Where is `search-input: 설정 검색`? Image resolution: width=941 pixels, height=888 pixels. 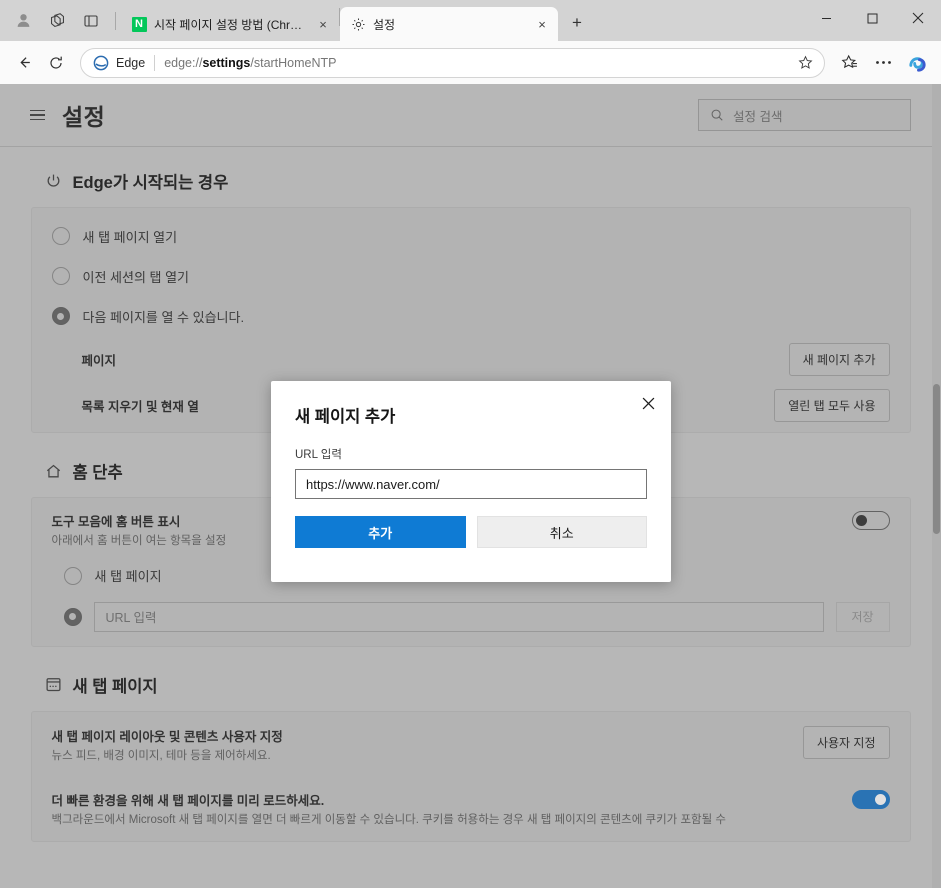 search-input: 설정 검색 is located at coordinates (804, 115).